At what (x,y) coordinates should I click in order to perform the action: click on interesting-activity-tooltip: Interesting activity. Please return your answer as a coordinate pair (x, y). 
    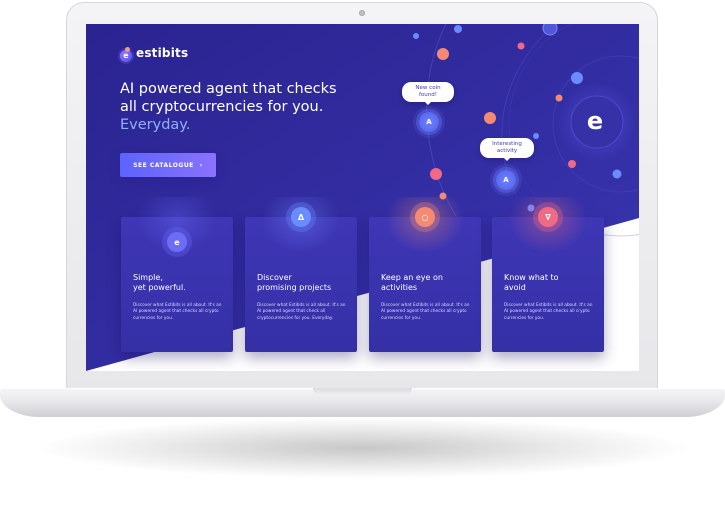
    Looking at the image, I should click on (507, 149).